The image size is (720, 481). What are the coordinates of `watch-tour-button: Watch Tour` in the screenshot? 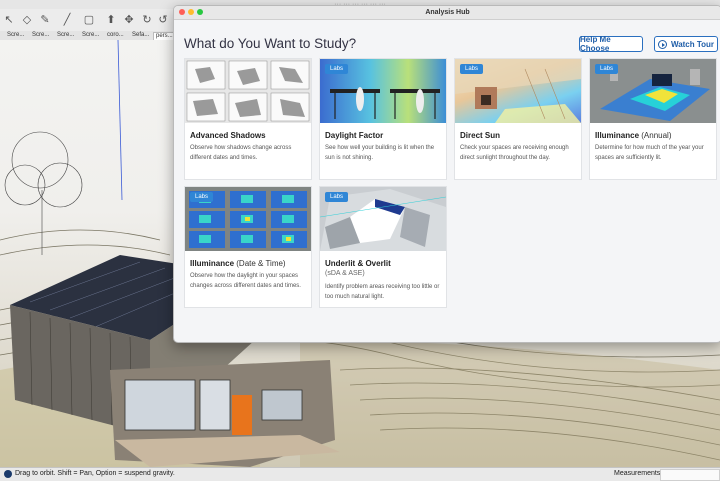 It's located at (686, 44).